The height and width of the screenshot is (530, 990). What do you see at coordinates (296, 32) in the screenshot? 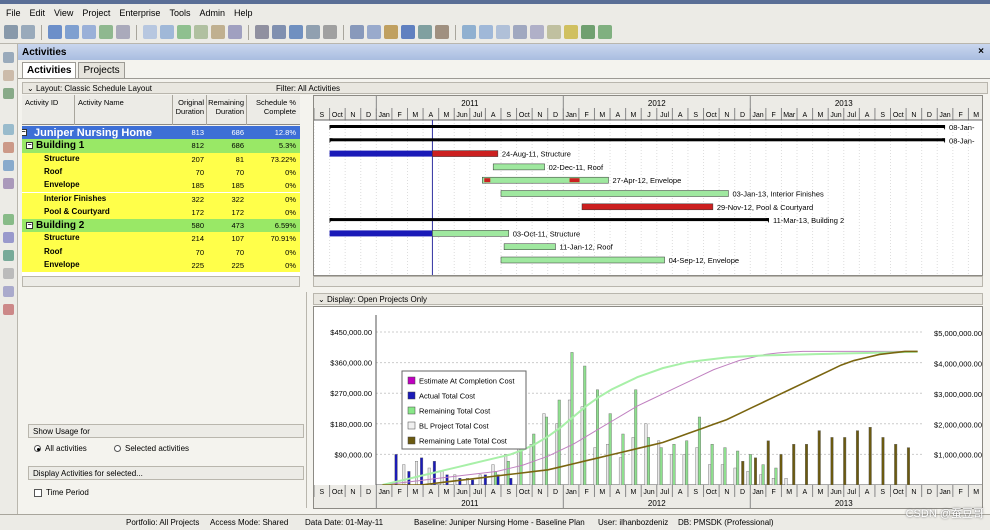
I see `filter-icon` at bounding box center [296, 32].